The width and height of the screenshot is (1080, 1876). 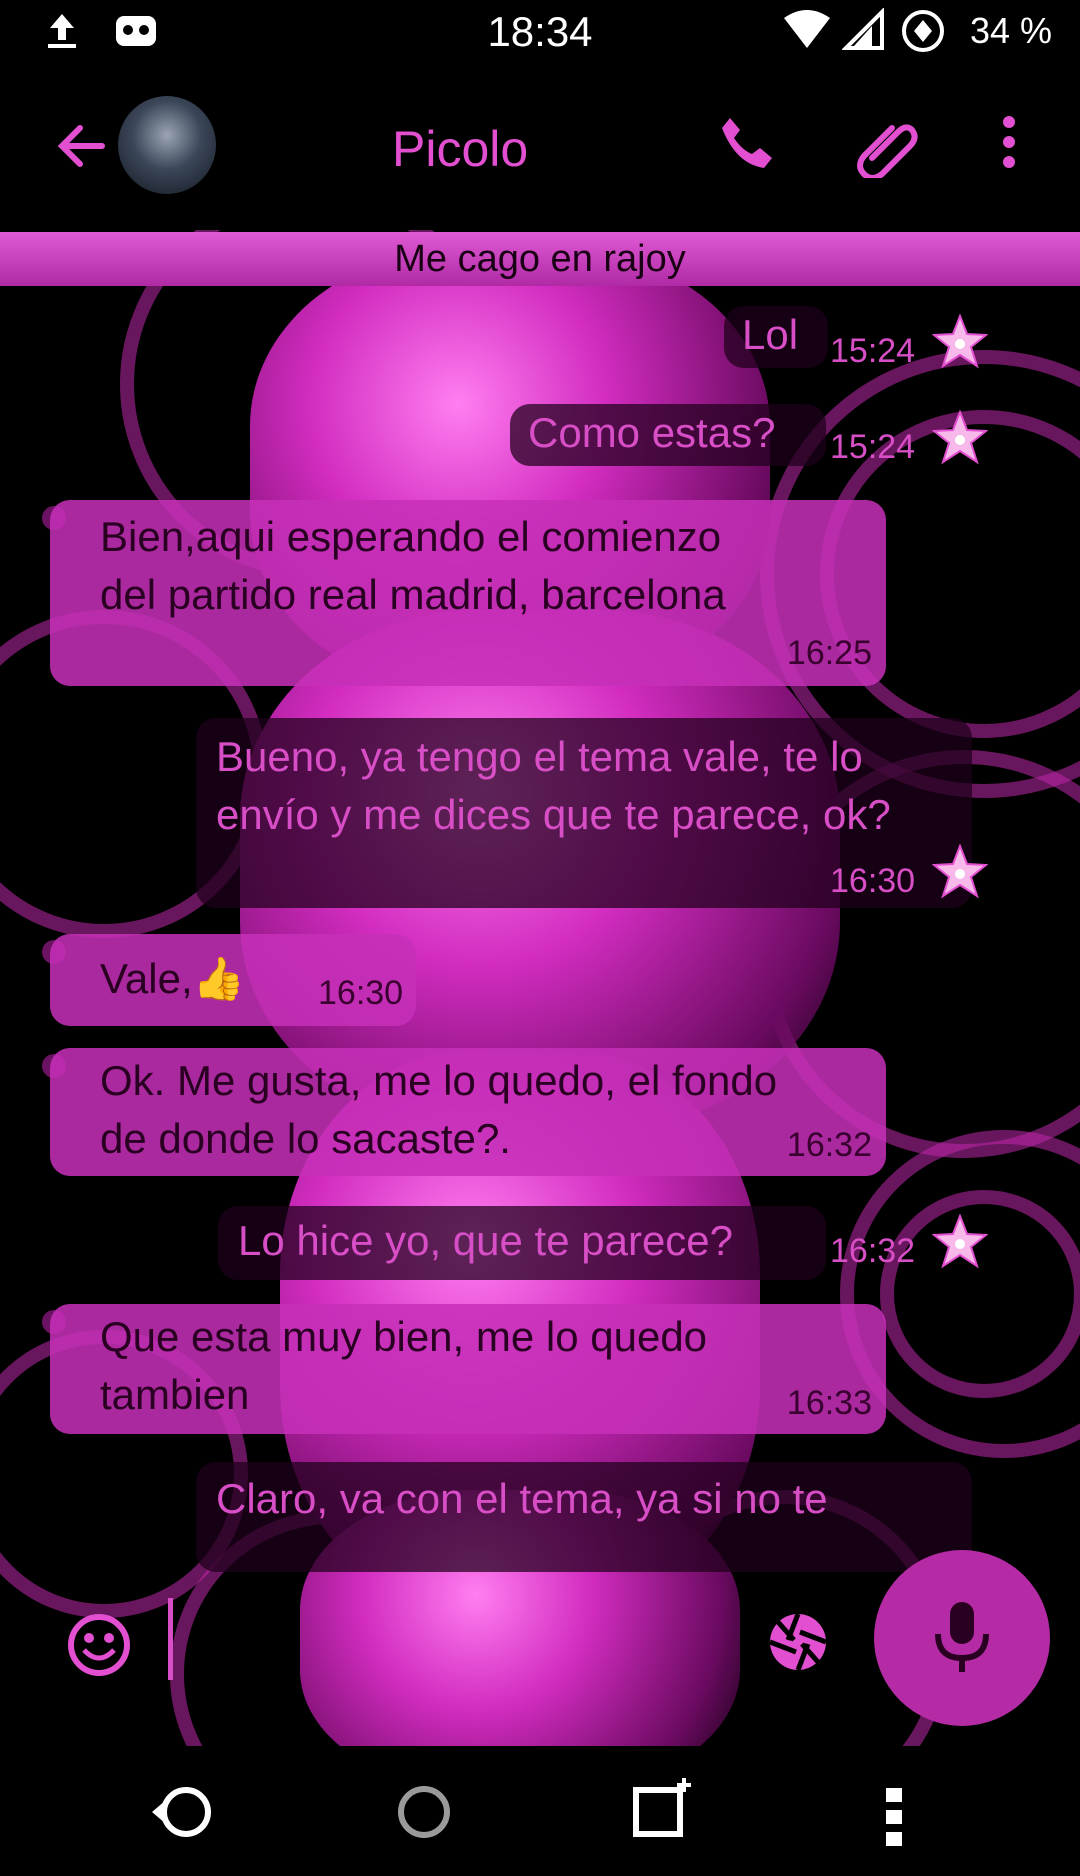 I want to click on signal-icon, so click(x=863, y=29).